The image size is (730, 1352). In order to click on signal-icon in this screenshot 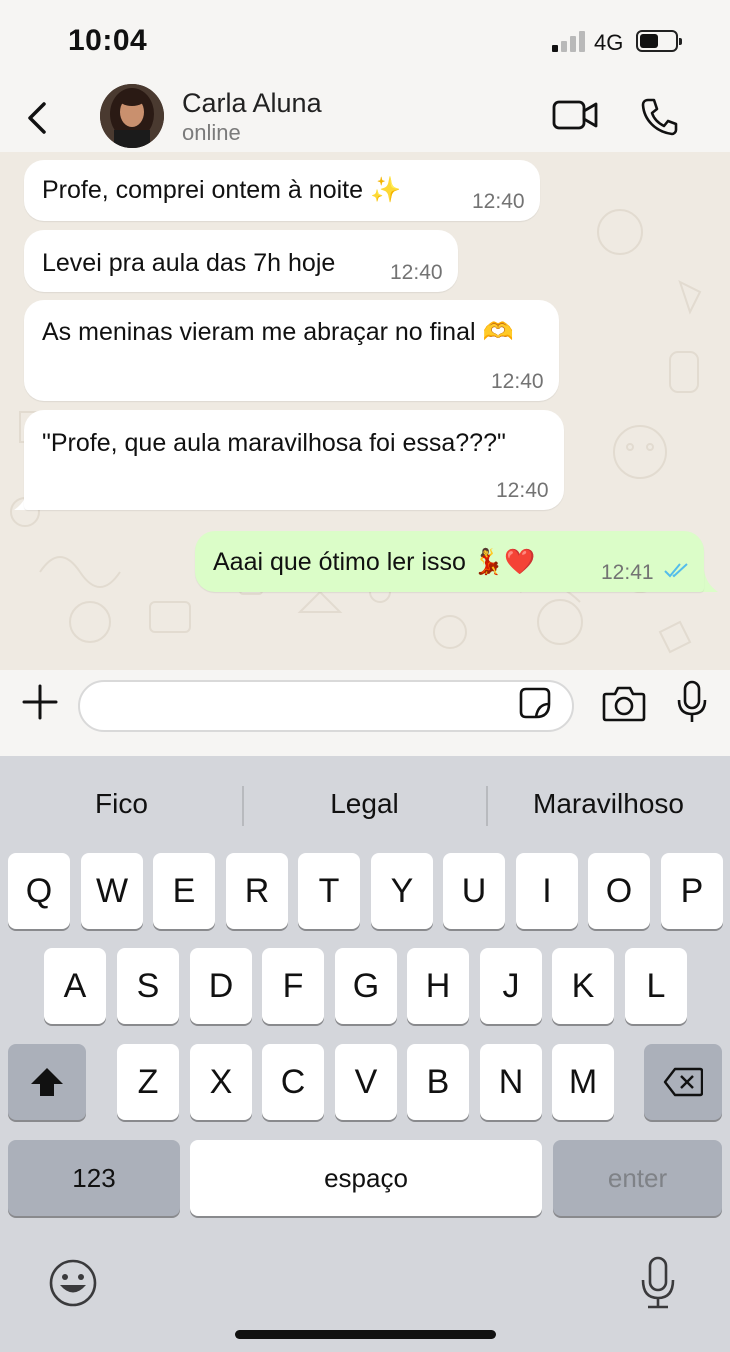, I will do `click(569, 41)`.